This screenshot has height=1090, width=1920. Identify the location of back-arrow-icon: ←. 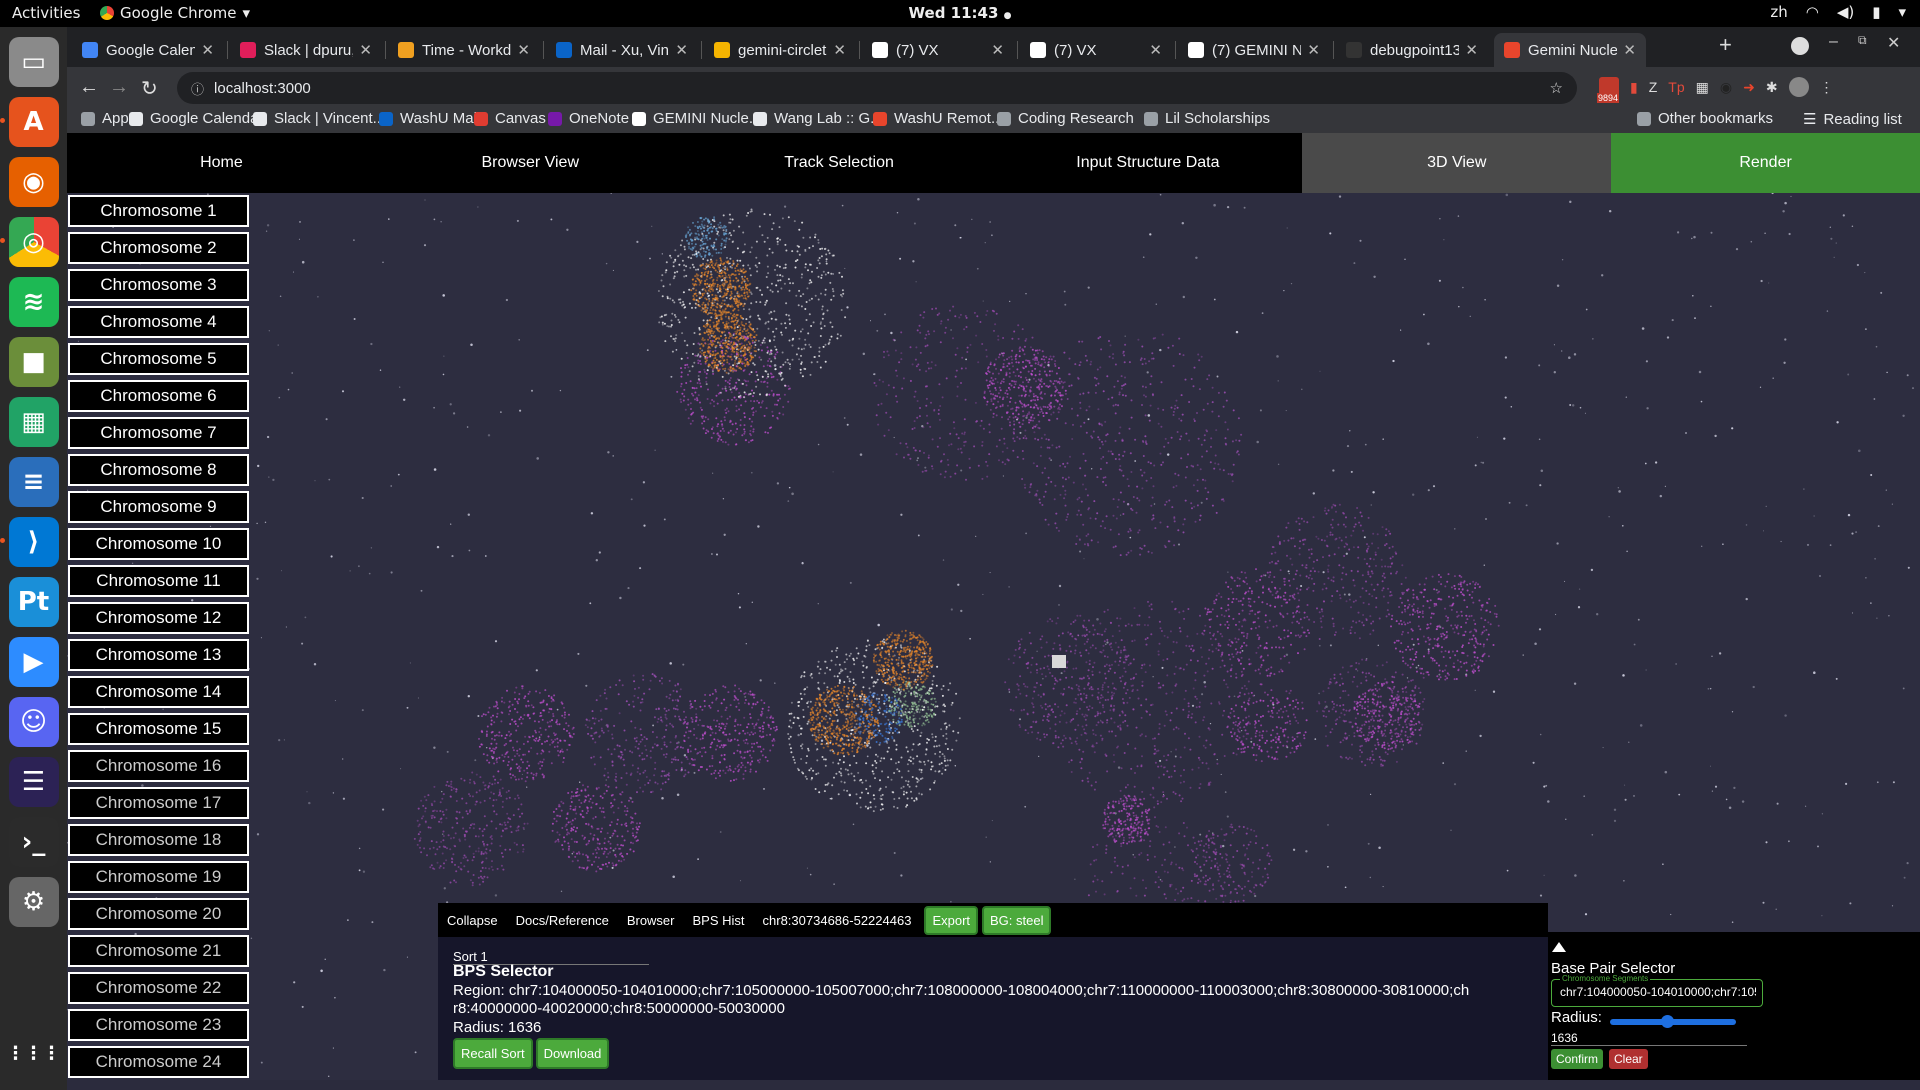
(89, 87).